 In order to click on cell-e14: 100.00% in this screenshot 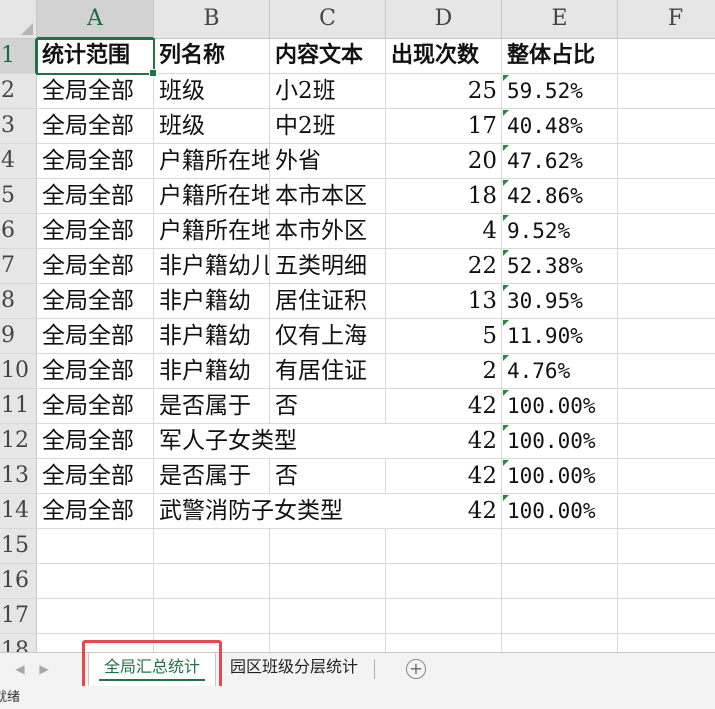, I will do `click(560, 511)`.